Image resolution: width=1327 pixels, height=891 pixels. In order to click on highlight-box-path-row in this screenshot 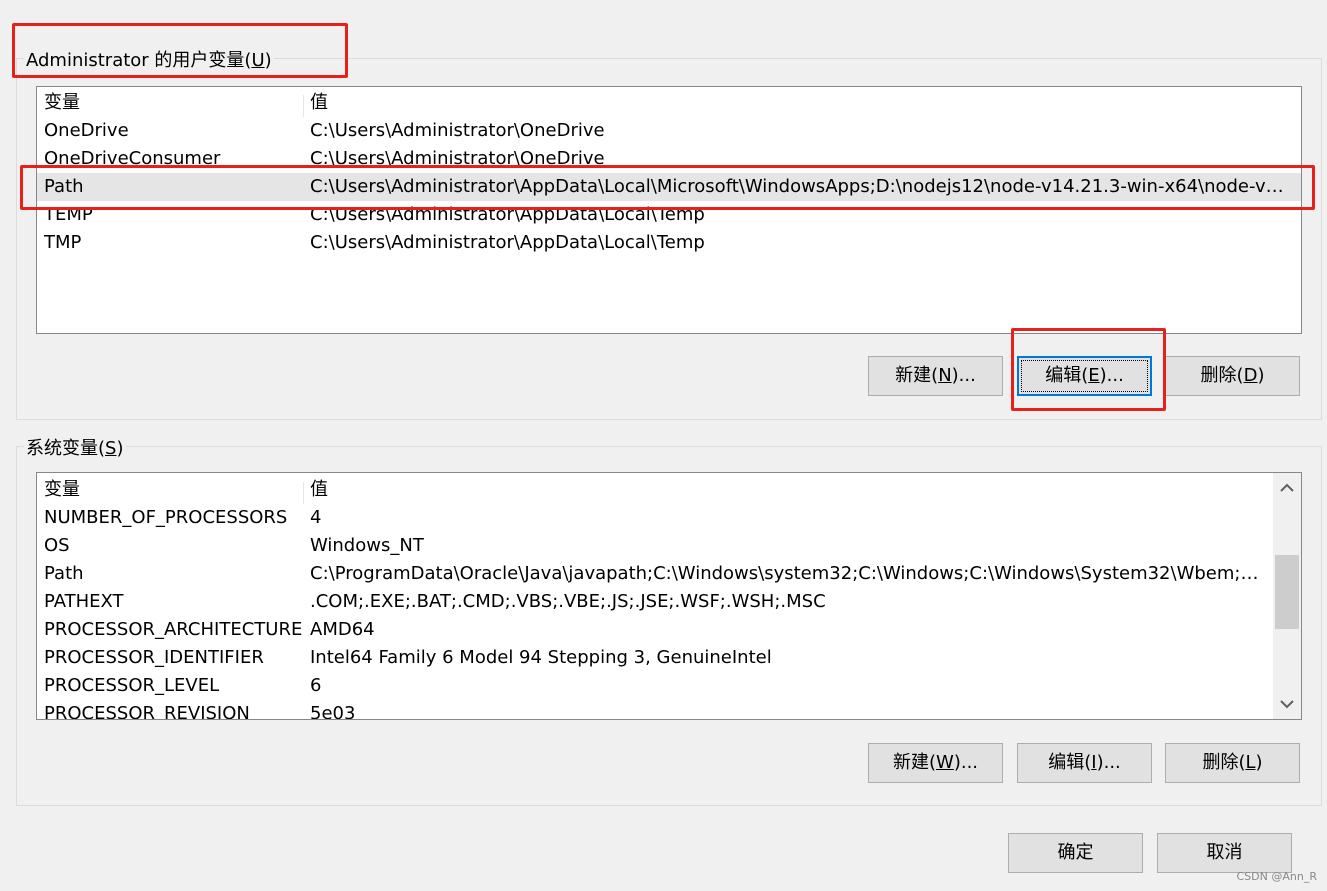, I will do `click(667, 187)`.